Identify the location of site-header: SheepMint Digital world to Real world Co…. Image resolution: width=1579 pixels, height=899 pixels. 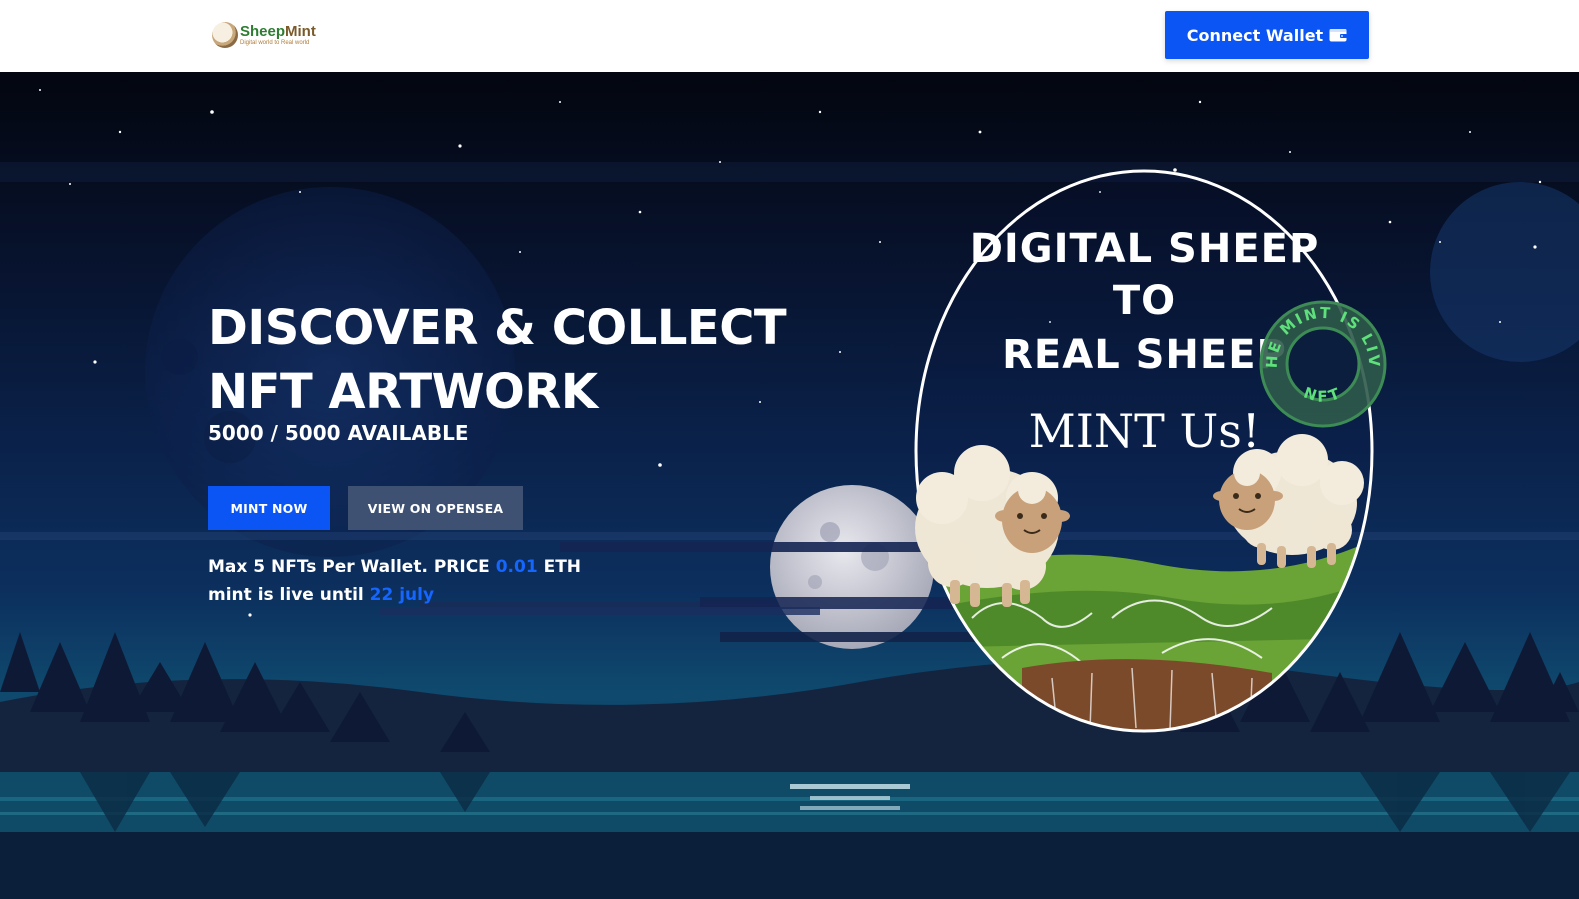
(789, 36).